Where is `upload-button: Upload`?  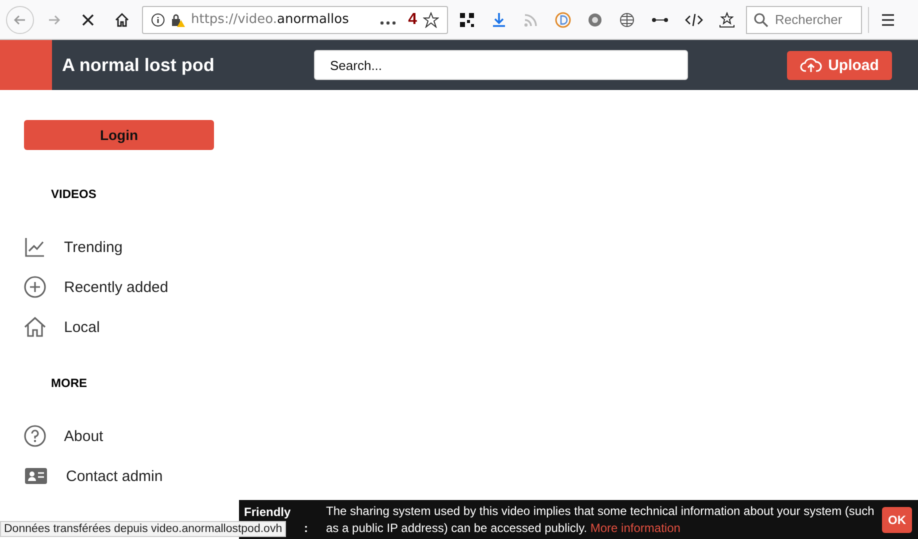
upload-button: Upload is located at coordinates (839, 65).